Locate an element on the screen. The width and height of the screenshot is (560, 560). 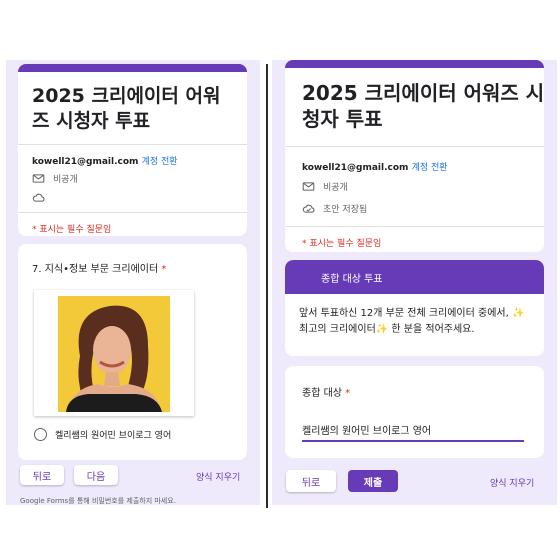
panel-divider is located at coordinates (267, 286).